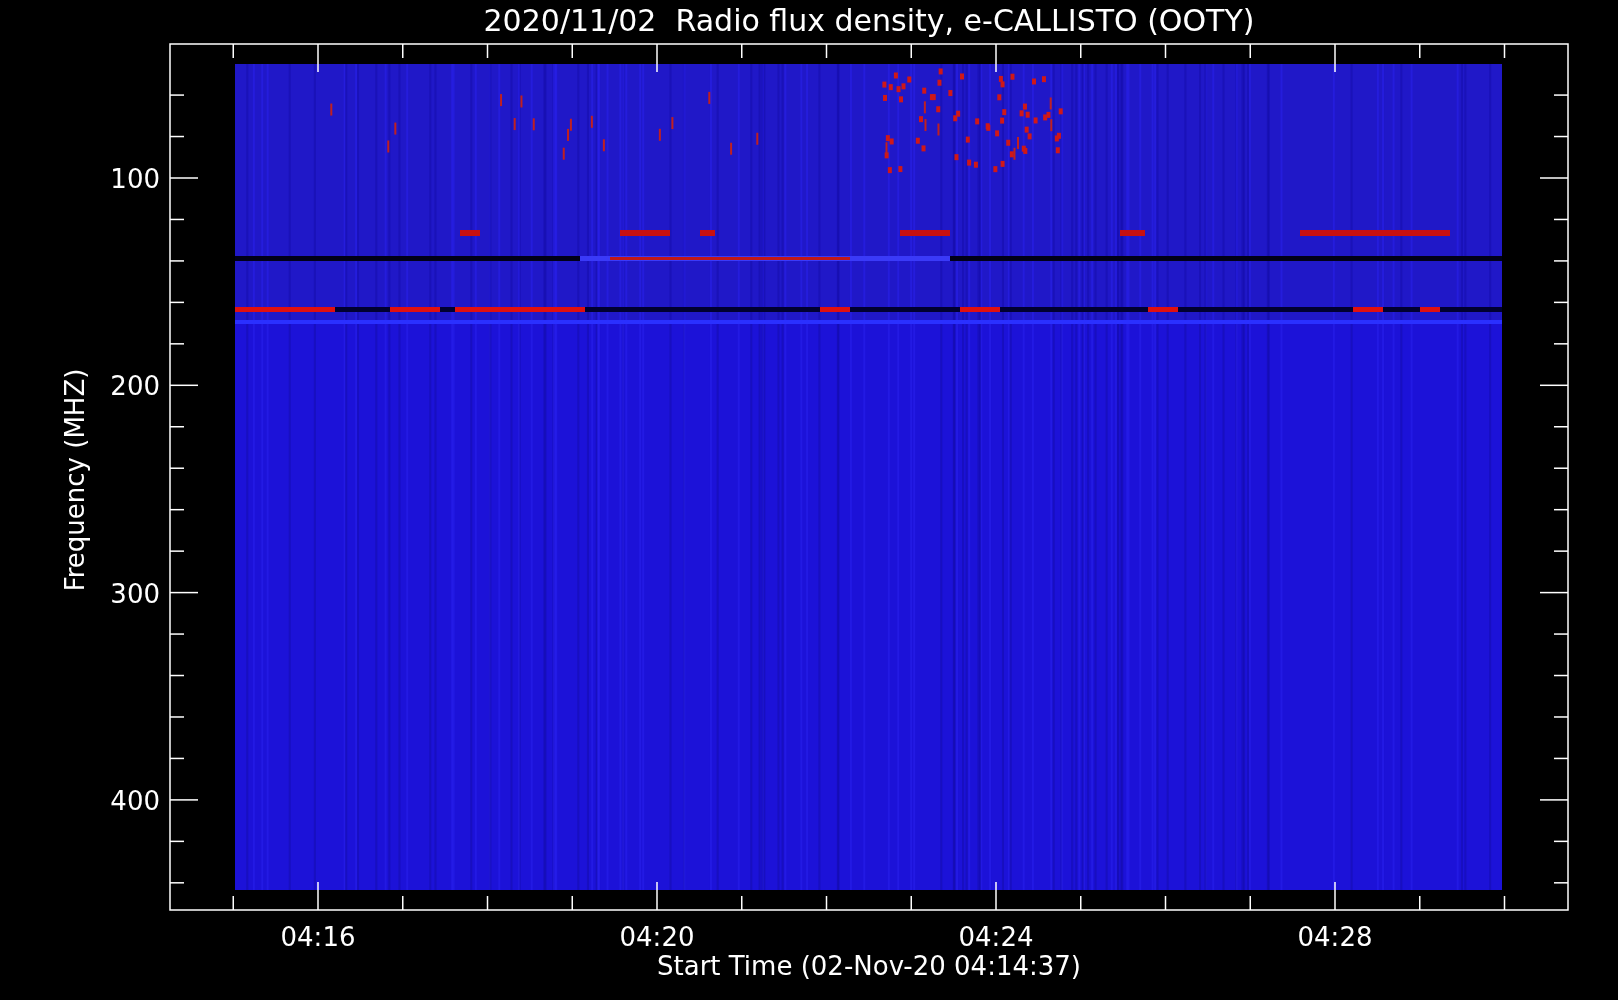 This screenshot has width=1618, height=1000. What do you see at coordinates (869, 966) in the screenshot?
I see `x-axis-title: Start Time (02-Nov-20 04:14:37)` at bounding box center [869, 966].